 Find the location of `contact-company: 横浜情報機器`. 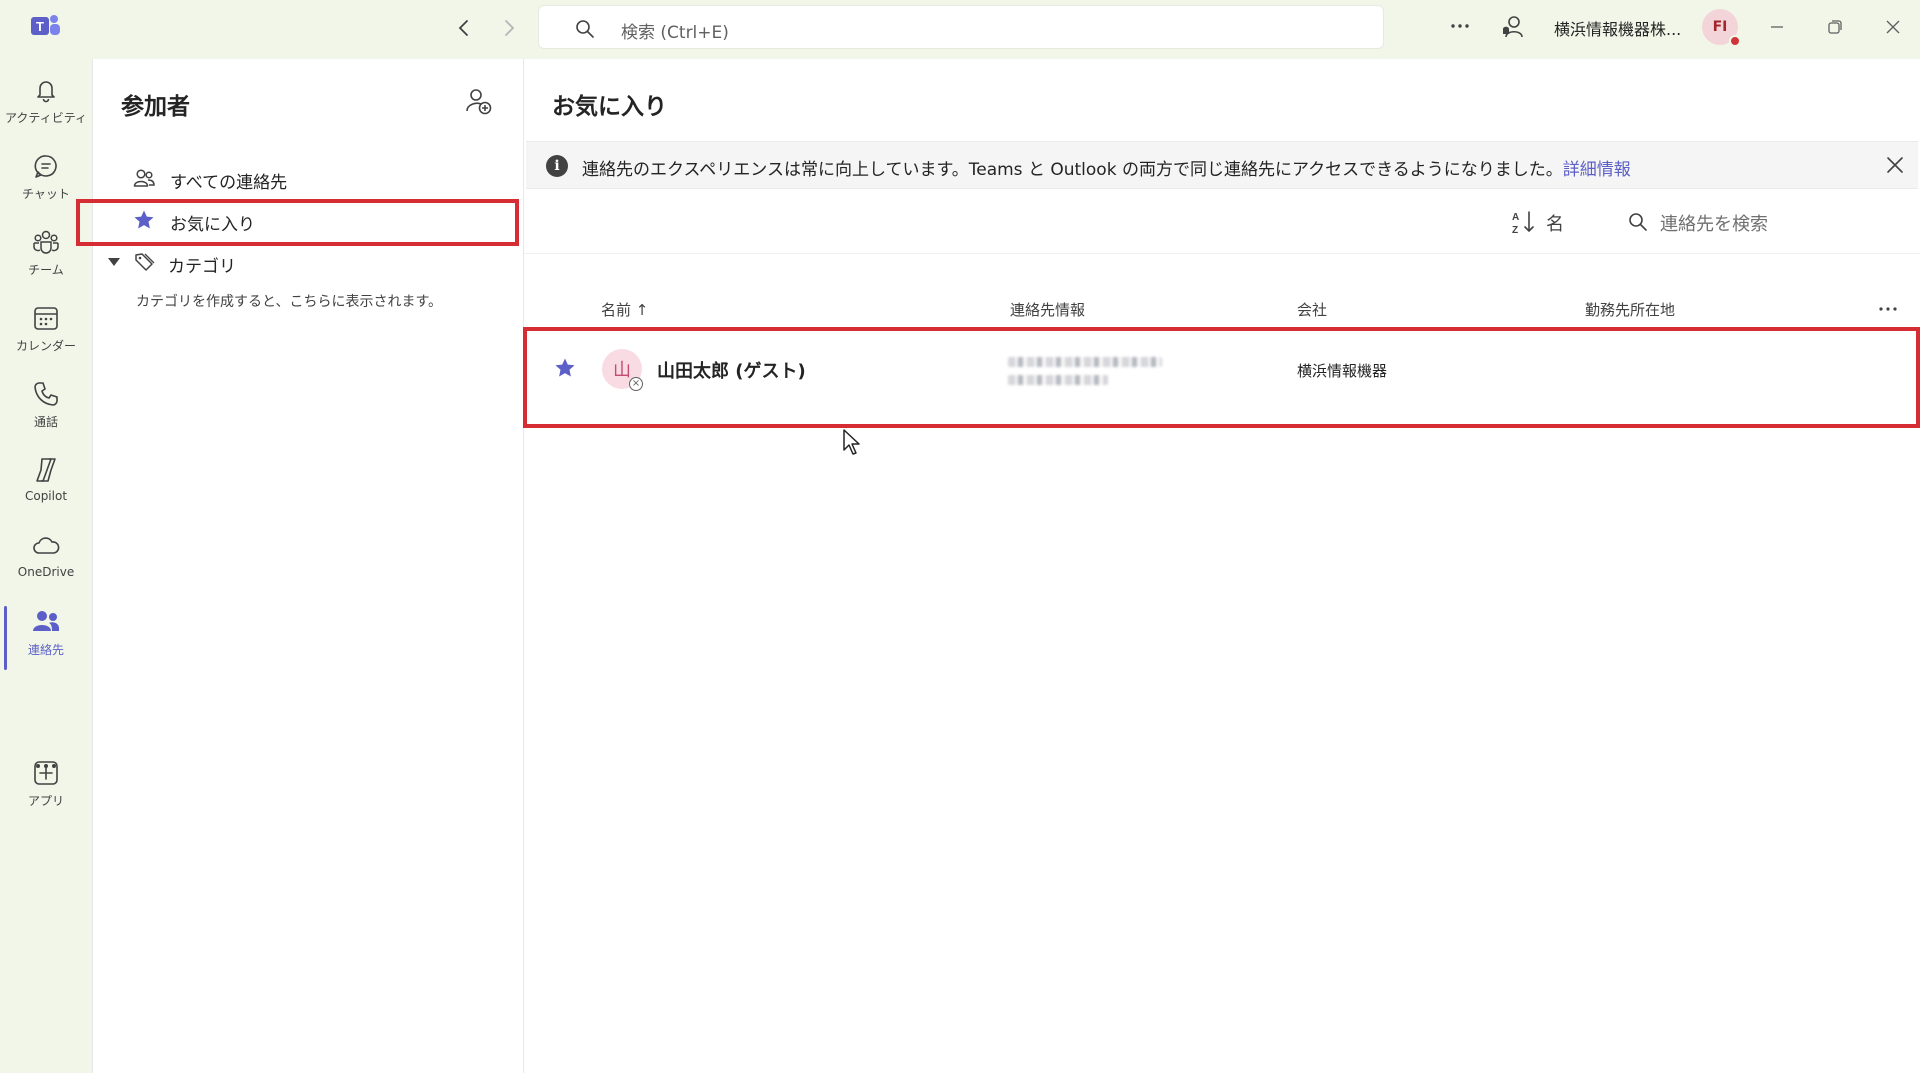

contact-company: 横浜情報機器 is located at coordinates (1342, 371).